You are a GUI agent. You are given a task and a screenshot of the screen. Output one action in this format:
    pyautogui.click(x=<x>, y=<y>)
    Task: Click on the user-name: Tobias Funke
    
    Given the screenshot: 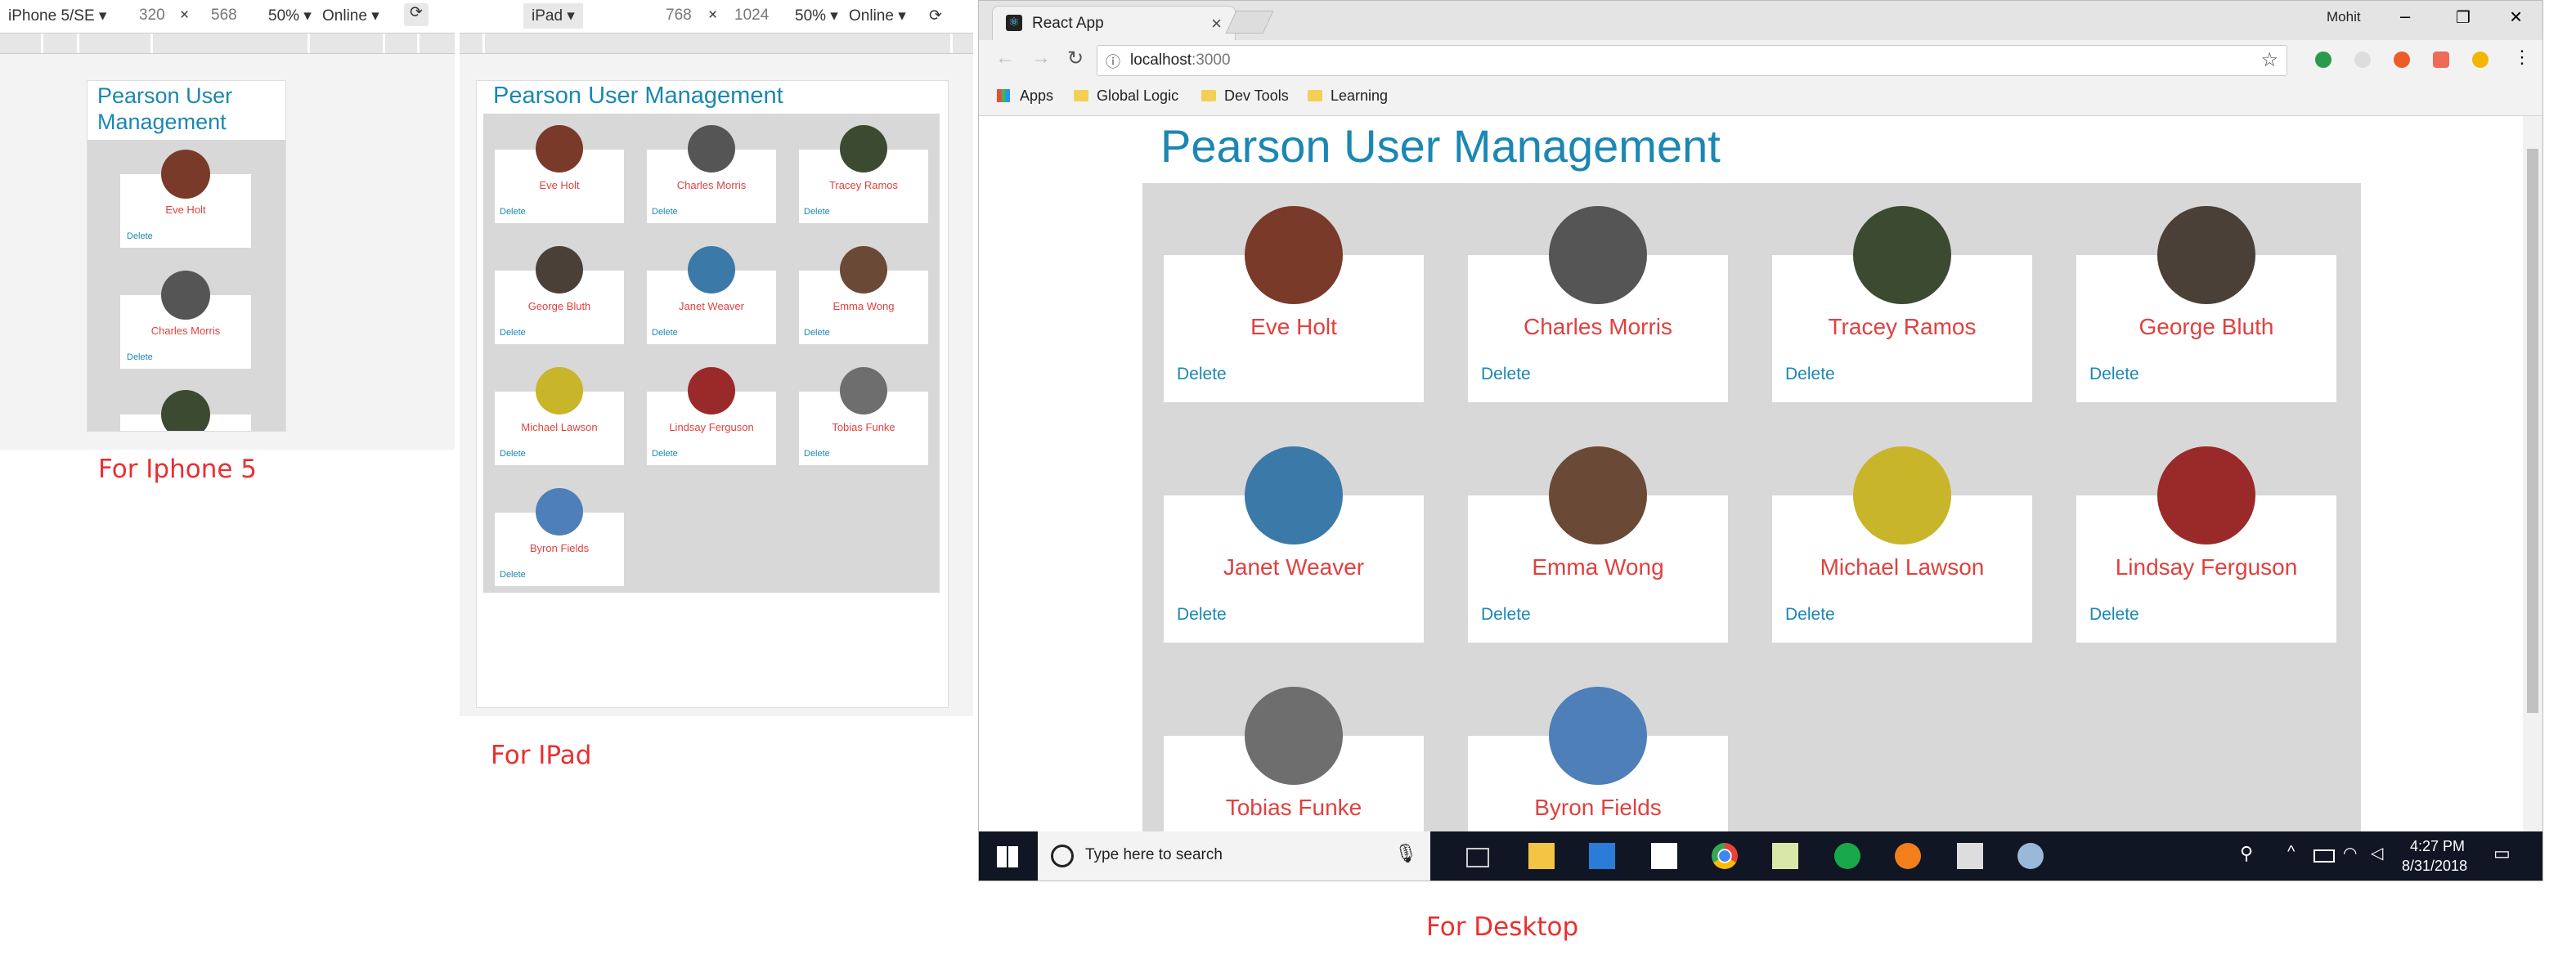 What is the action you would take?
    pyautogui.click(x=1293, y=807)
    